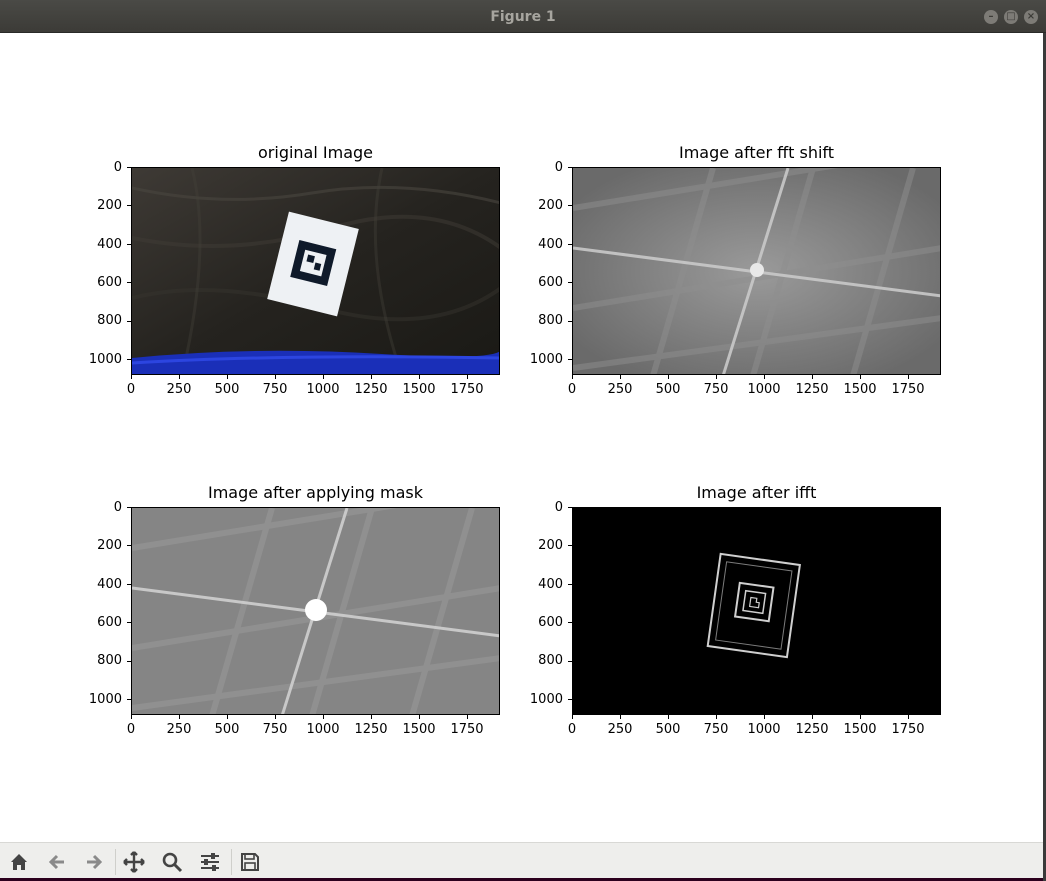 The width and height of the screenshot is (1046, 881). I want to click on back-icon, so click(57, 862).